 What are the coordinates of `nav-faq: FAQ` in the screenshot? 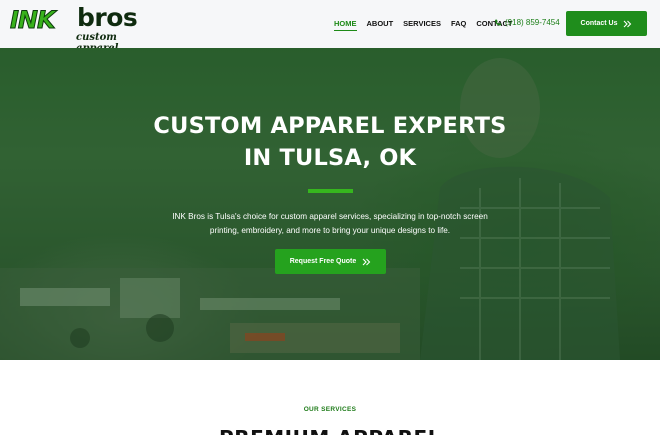 It's located at (458, 25).